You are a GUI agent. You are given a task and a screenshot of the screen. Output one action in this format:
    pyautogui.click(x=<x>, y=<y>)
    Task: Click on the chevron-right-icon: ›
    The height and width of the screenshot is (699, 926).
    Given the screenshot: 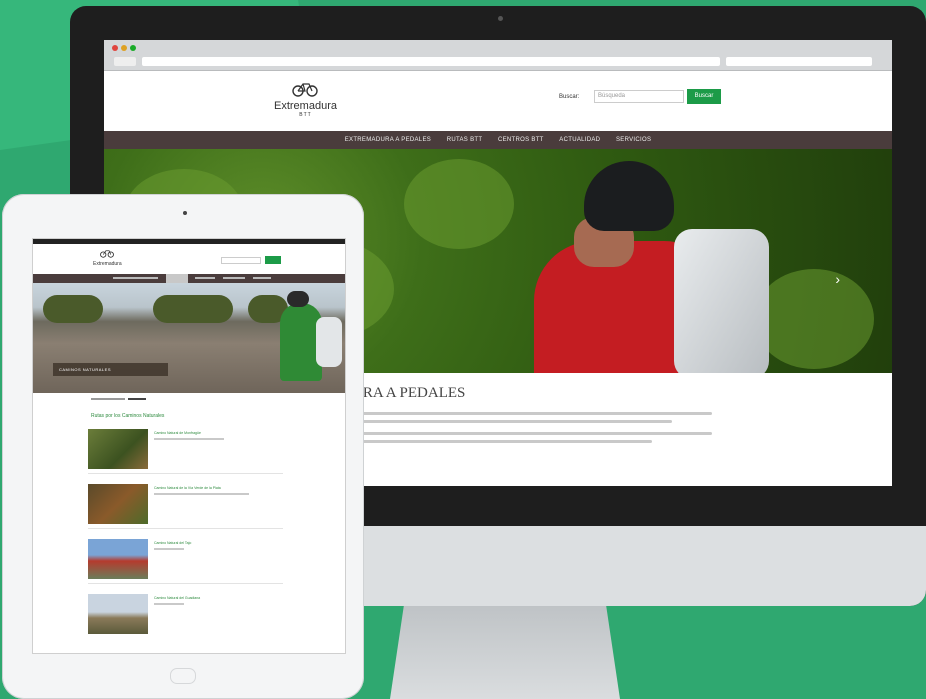 What is the action you would take?
    pyautogui.click(x=837, y=279)
    